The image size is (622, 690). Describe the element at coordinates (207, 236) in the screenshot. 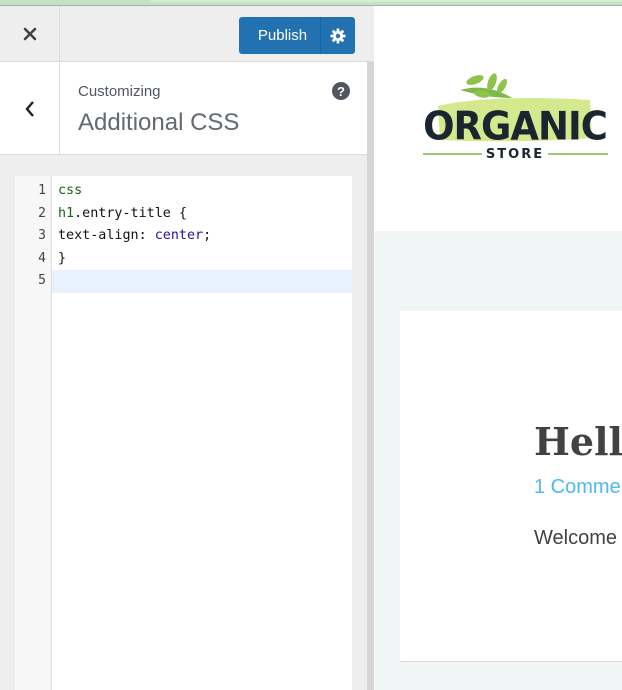

I see `code-token-punct: ;` at that location.